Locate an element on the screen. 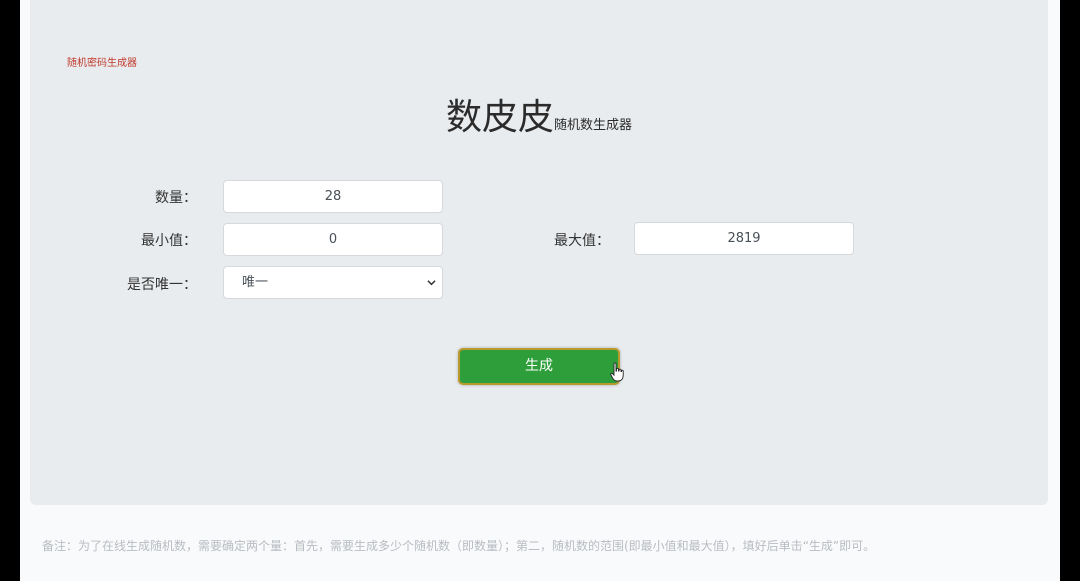  max-input is located at coordinates (744, 238).